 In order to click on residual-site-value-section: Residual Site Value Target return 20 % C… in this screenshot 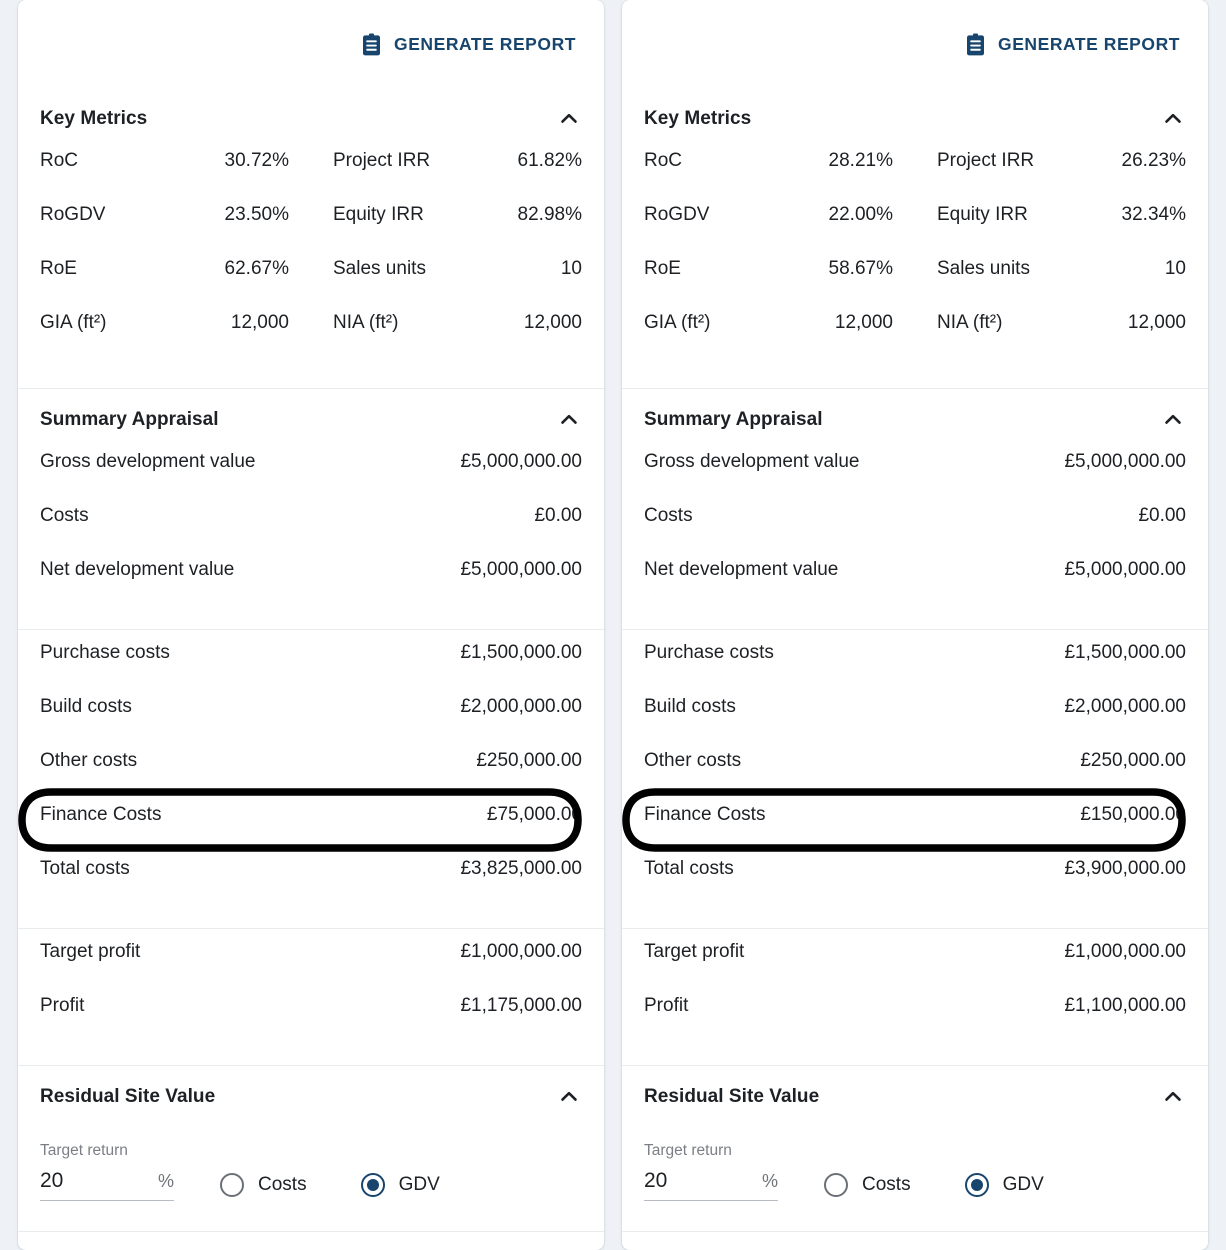, I will do `click(915, 1148)`.